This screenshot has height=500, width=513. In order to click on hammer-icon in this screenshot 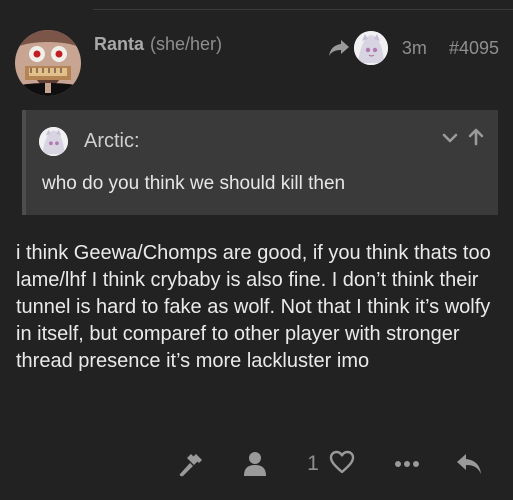, I will do `click(192, 464)`.